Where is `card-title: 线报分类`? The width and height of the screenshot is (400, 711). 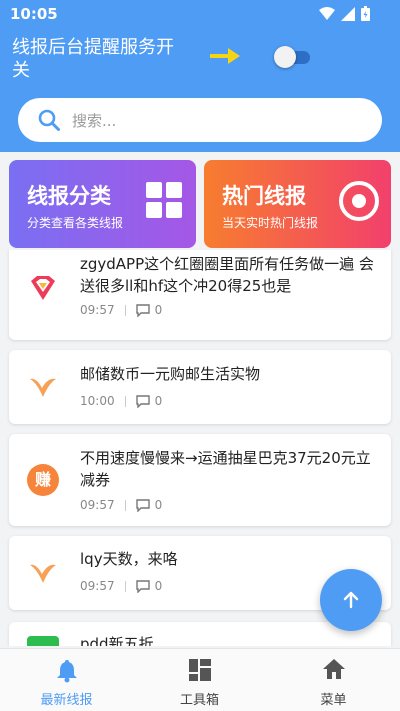
card-title: 线报分类 is located at coordinates (69, 196).